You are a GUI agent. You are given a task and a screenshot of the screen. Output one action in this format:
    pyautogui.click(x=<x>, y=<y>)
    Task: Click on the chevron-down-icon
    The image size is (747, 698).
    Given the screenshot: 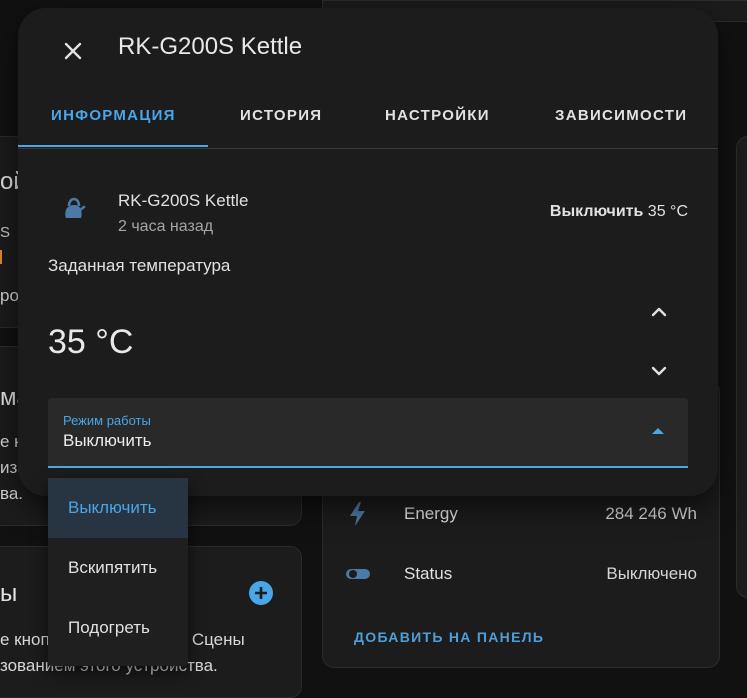 What is the action you would take?
    pyautogui.click(x=659, y=371)
    